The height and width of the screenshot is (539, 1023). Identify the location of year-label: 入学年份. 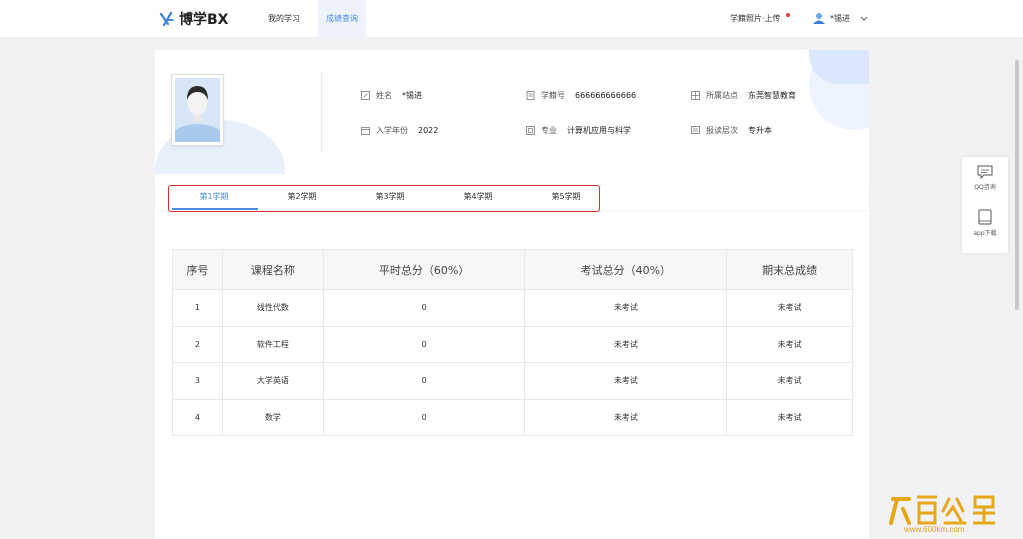
(392, 130).